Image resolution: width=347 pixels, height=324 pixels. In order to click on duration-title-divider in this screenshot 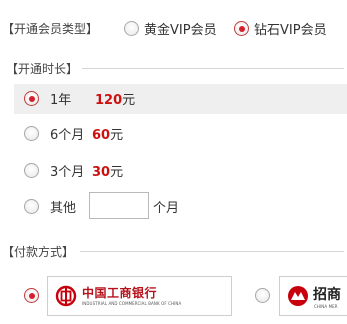, I will do `click(213, 68)`.